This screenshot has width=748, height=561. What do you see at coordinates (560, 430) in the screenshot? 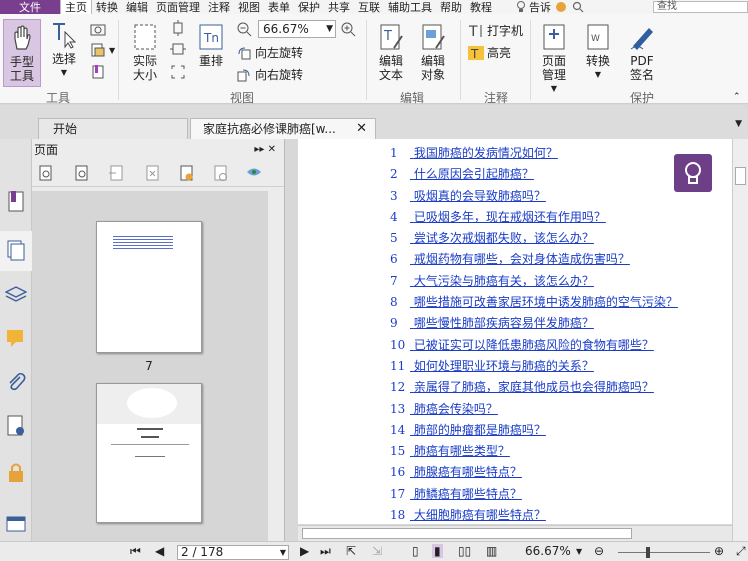
I see `toc-item: 14 肺部的肿瘤都是肺癌吗？` at bounding box center [560, 430].